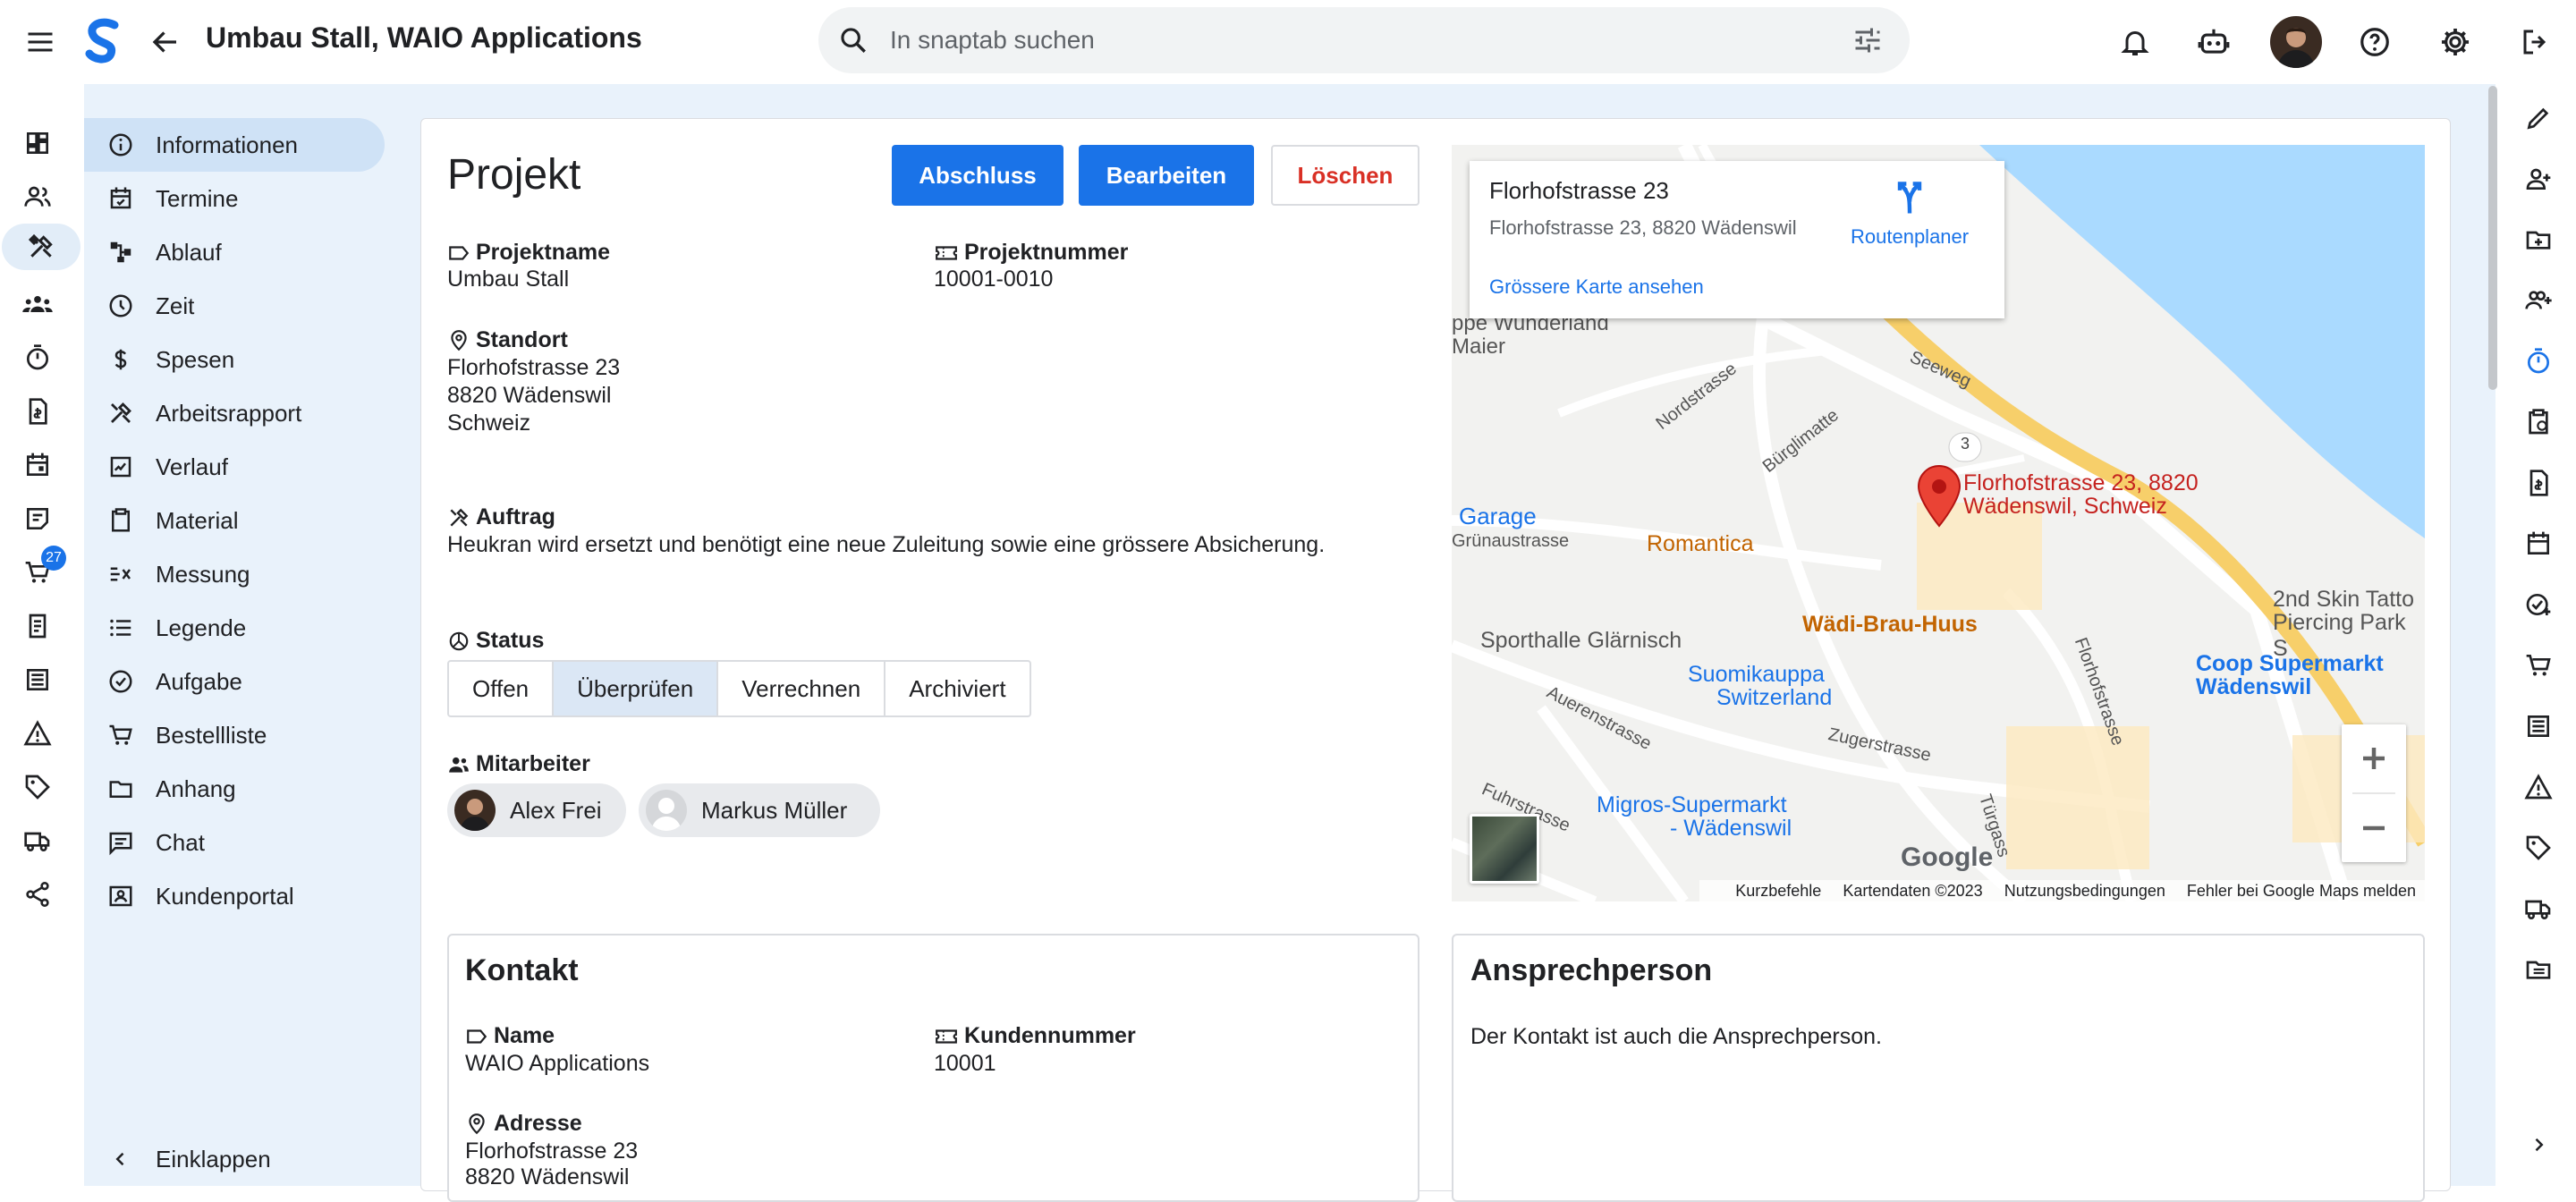 This screenshot has width=2576, height=1202. I want to click on robot-icon, so click(2213, 42).